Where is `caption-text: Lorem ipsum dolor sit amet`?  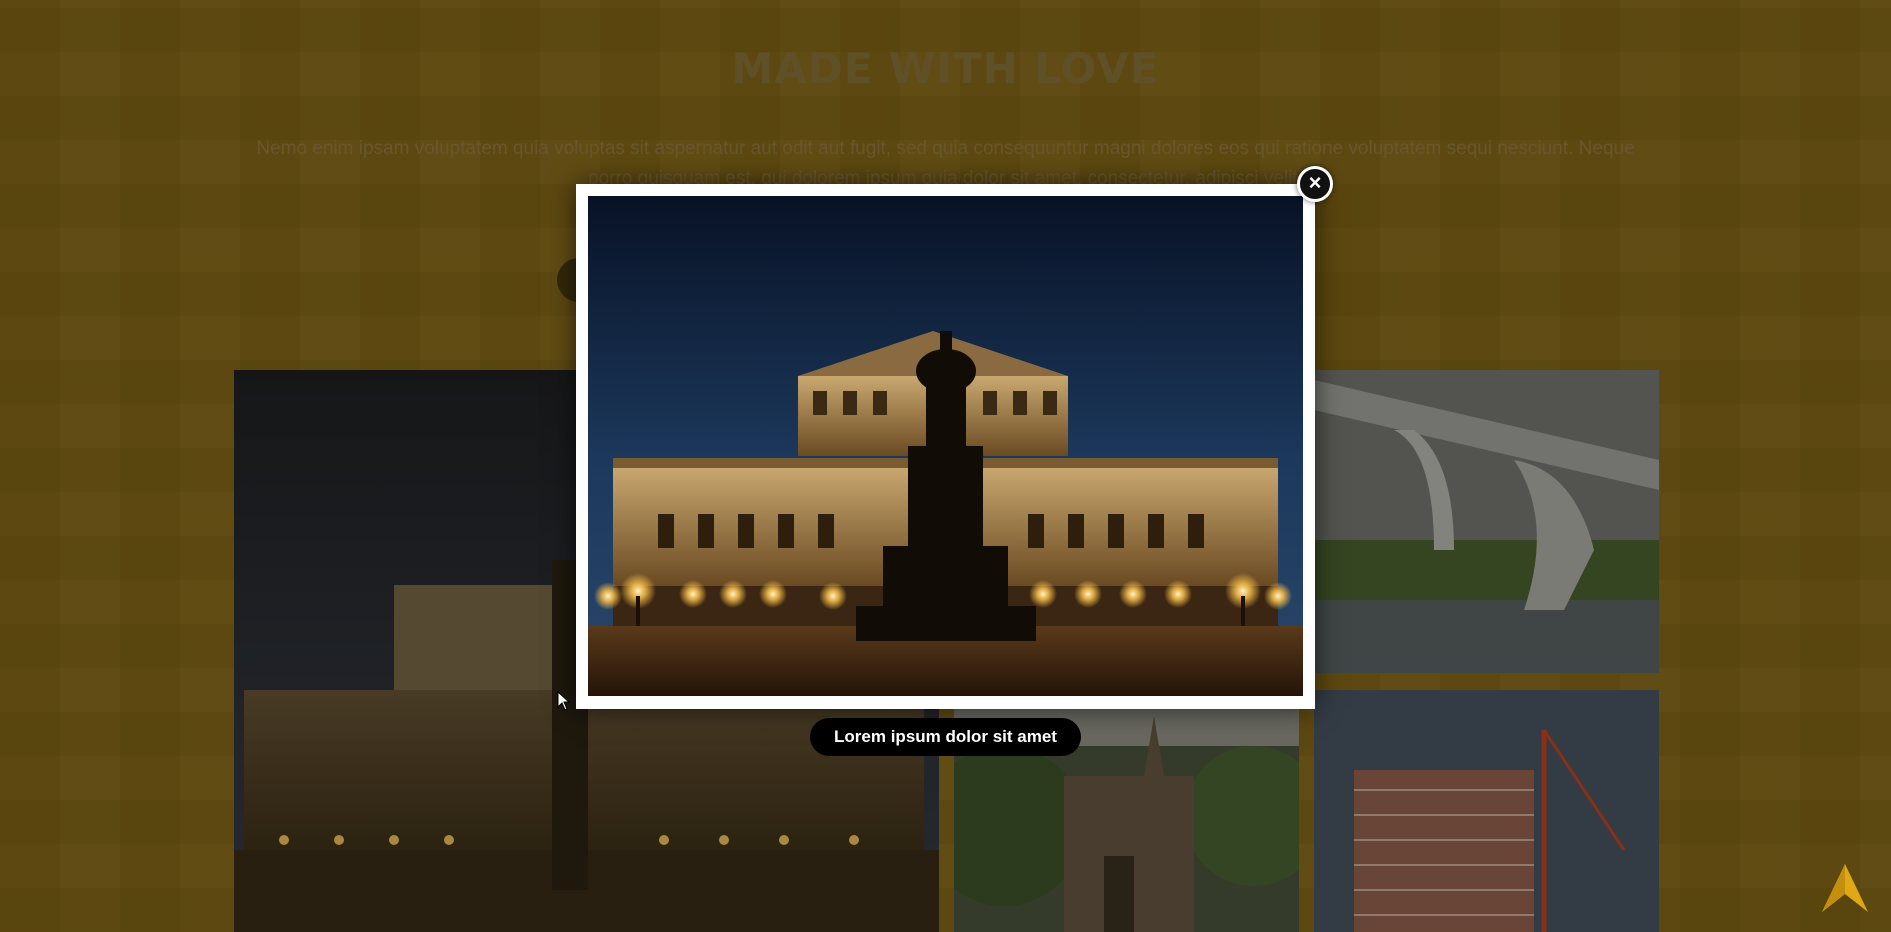
caption-text: Lorem ipsum dolor sit amet is located at coordinates (945, 737).